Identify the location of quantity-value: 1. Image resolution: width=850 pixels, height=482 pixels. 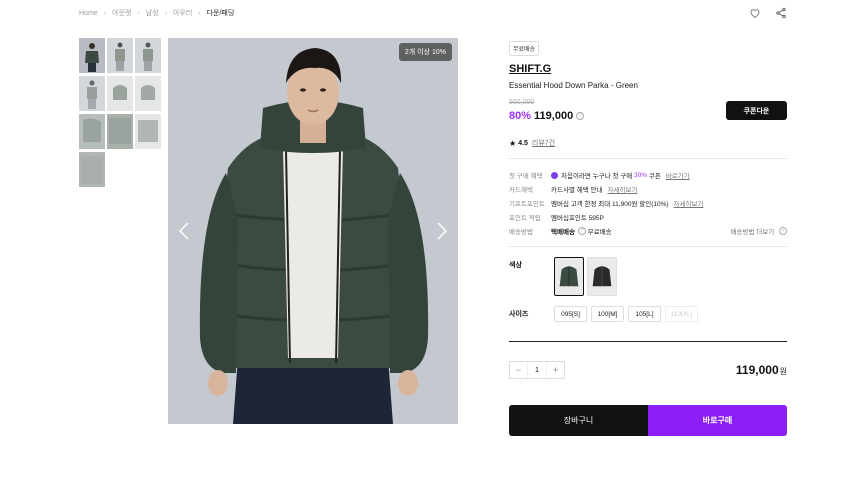
(537, 370).